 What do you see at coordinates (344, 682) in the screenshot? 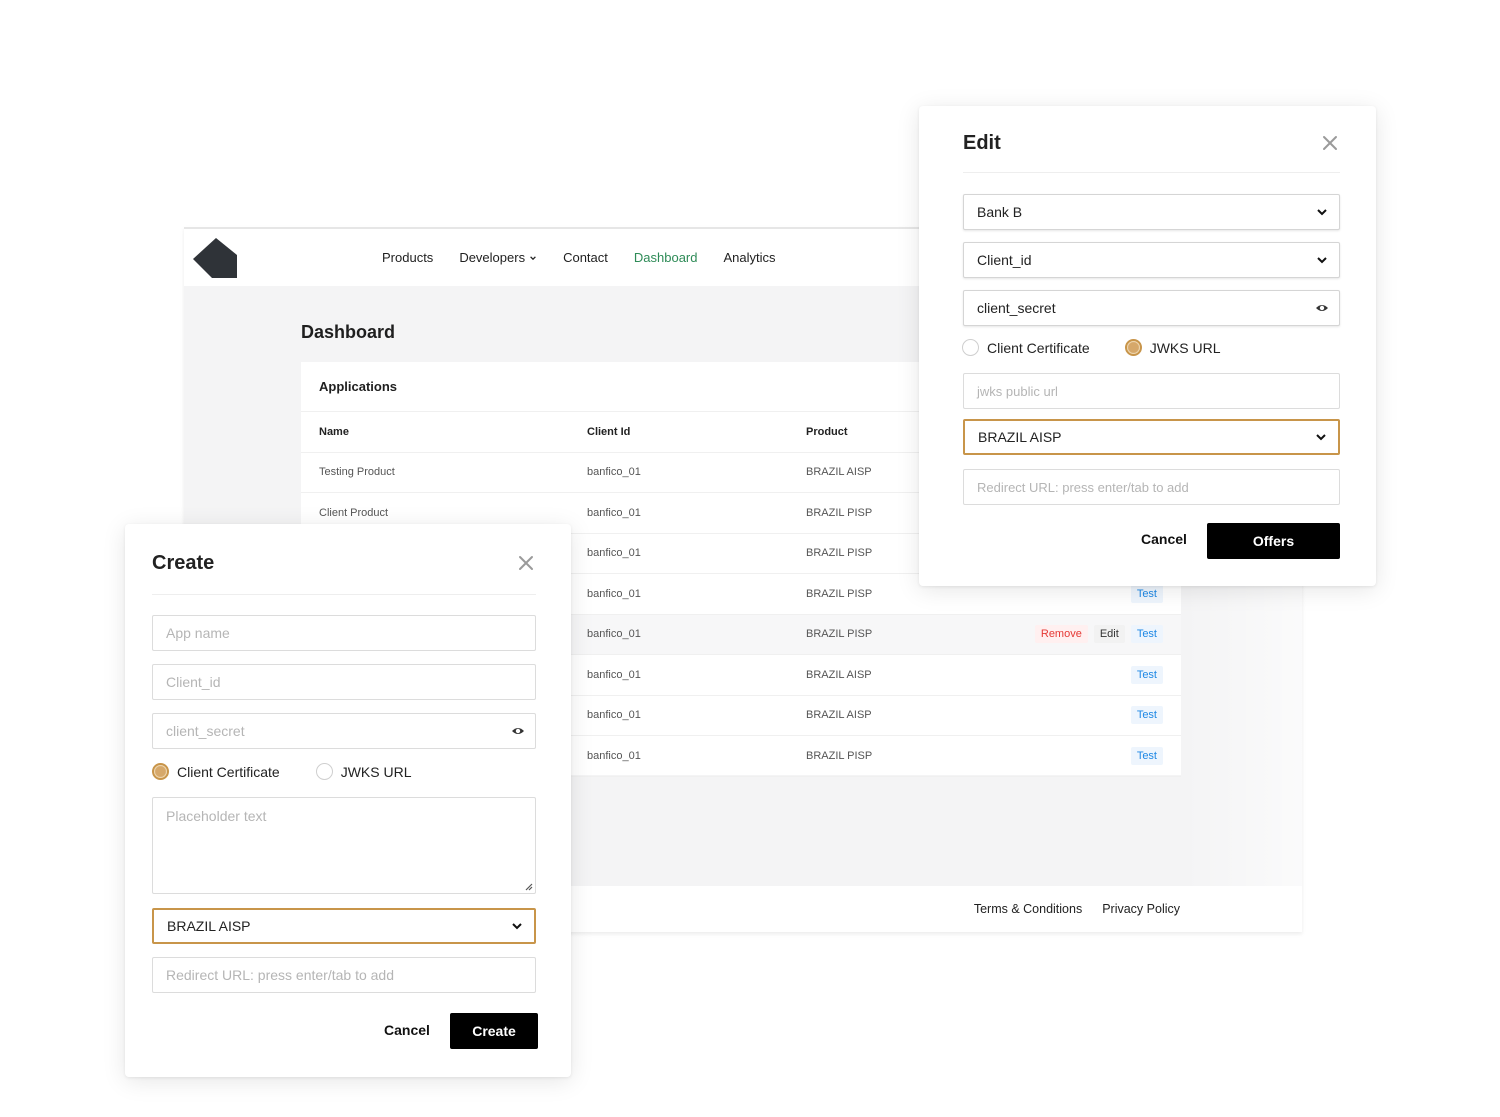
I see `client-id-input: Client_id` at bounding box center [344, 682].